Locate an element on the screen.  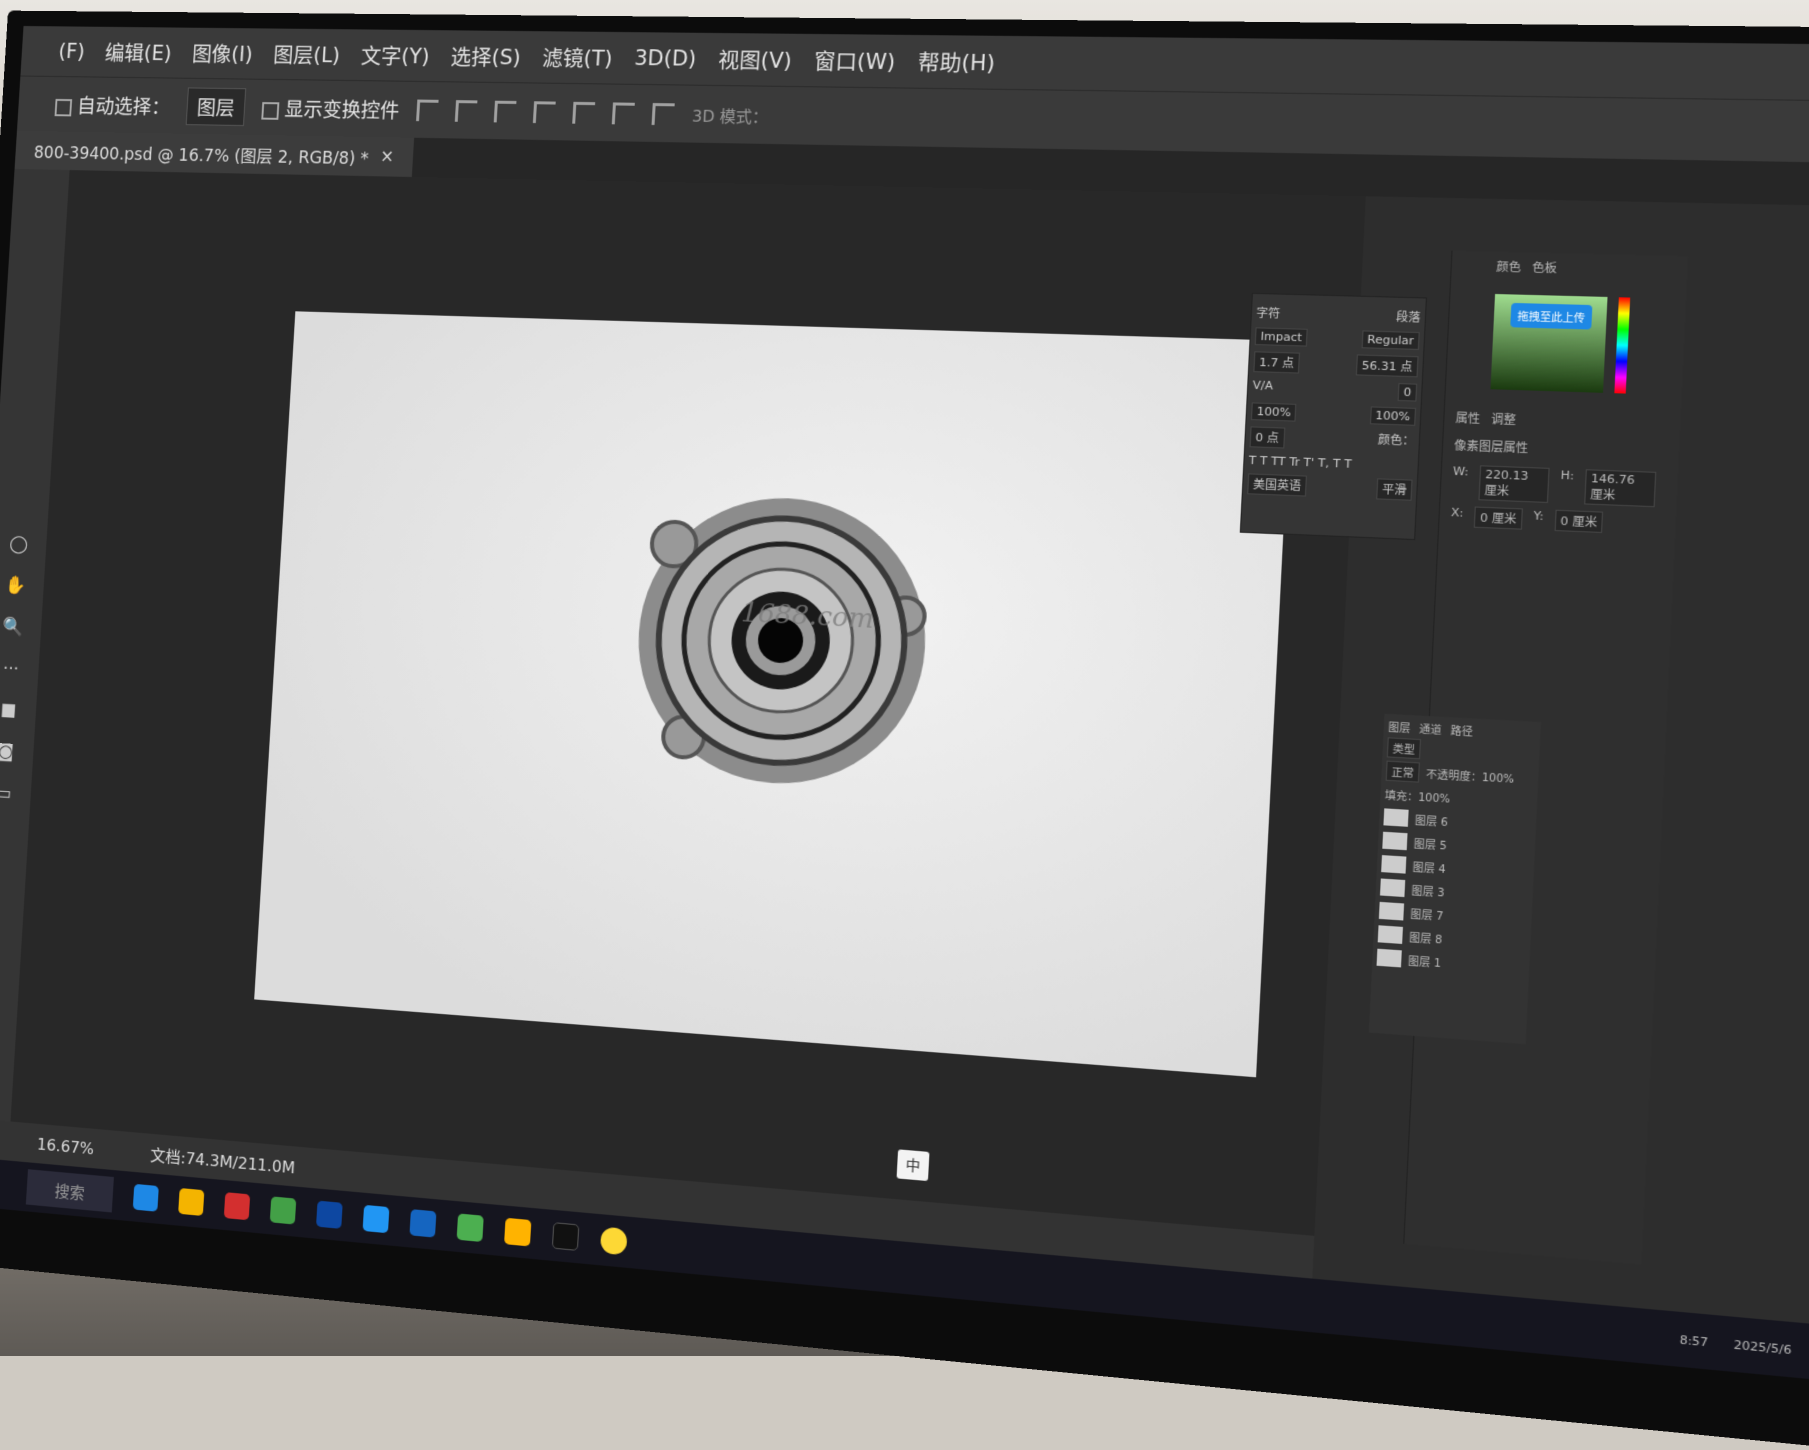
align-right-icon is located at coordinates (623, 113).